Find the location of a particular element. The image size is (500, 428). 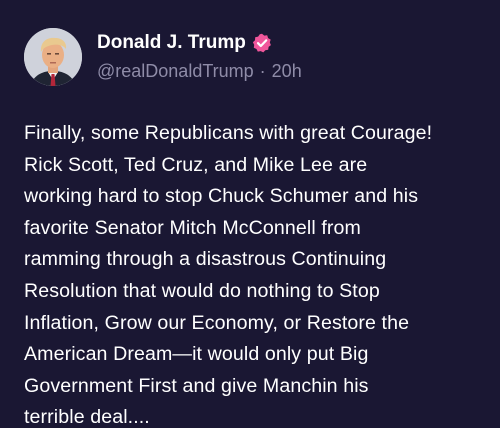

author-info: Donald J. Trump @realDonaldTrump · 20h is located at coordinates (199, 56).